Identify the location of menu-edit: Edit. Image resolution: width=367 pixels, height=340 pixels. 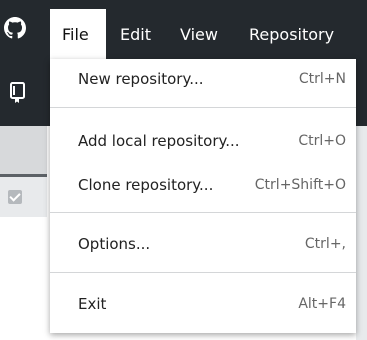
(135, 34).